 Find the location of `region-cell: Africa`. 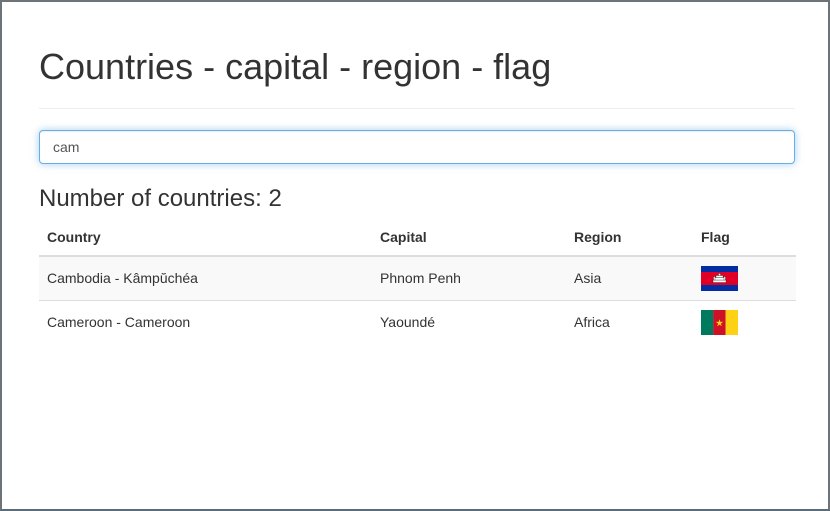

region-cell: Africa is located at coordinates (629, 321).